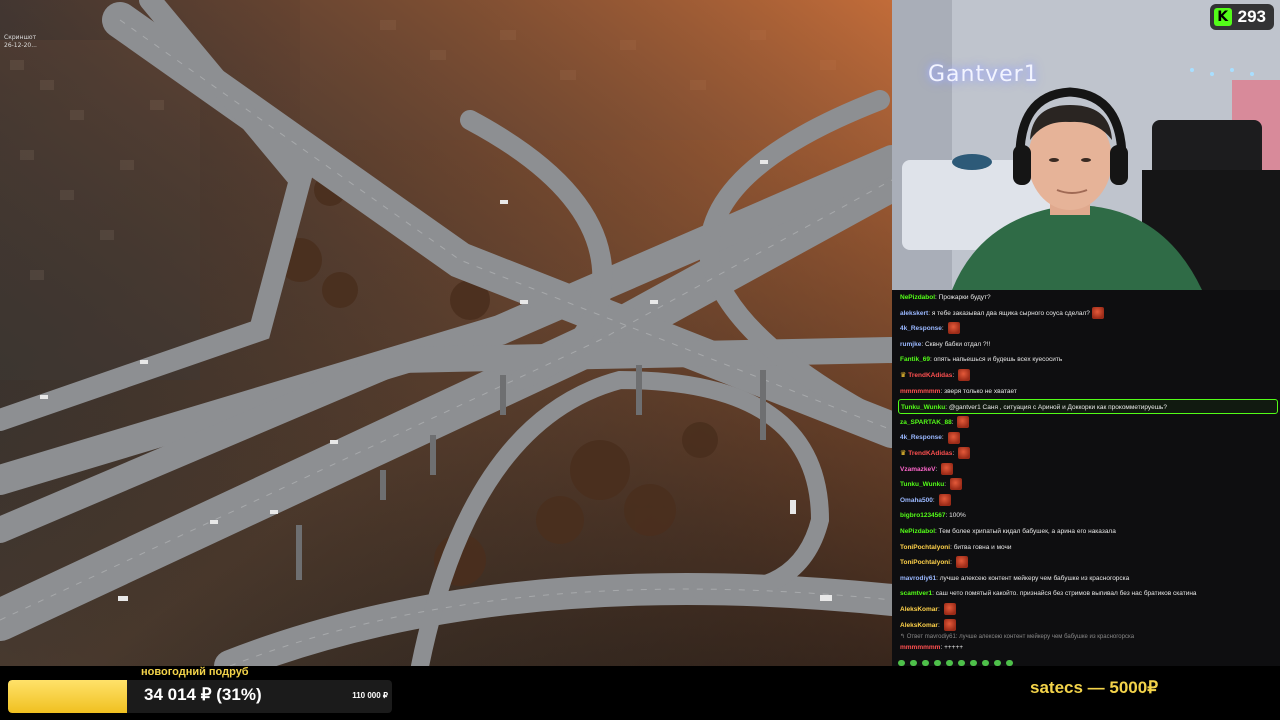 Image resolution: width=1280 pixels, height=720 pixels. I want to click on chat-message: NePizdabol: Прожарки будут?, so click(945, 297).